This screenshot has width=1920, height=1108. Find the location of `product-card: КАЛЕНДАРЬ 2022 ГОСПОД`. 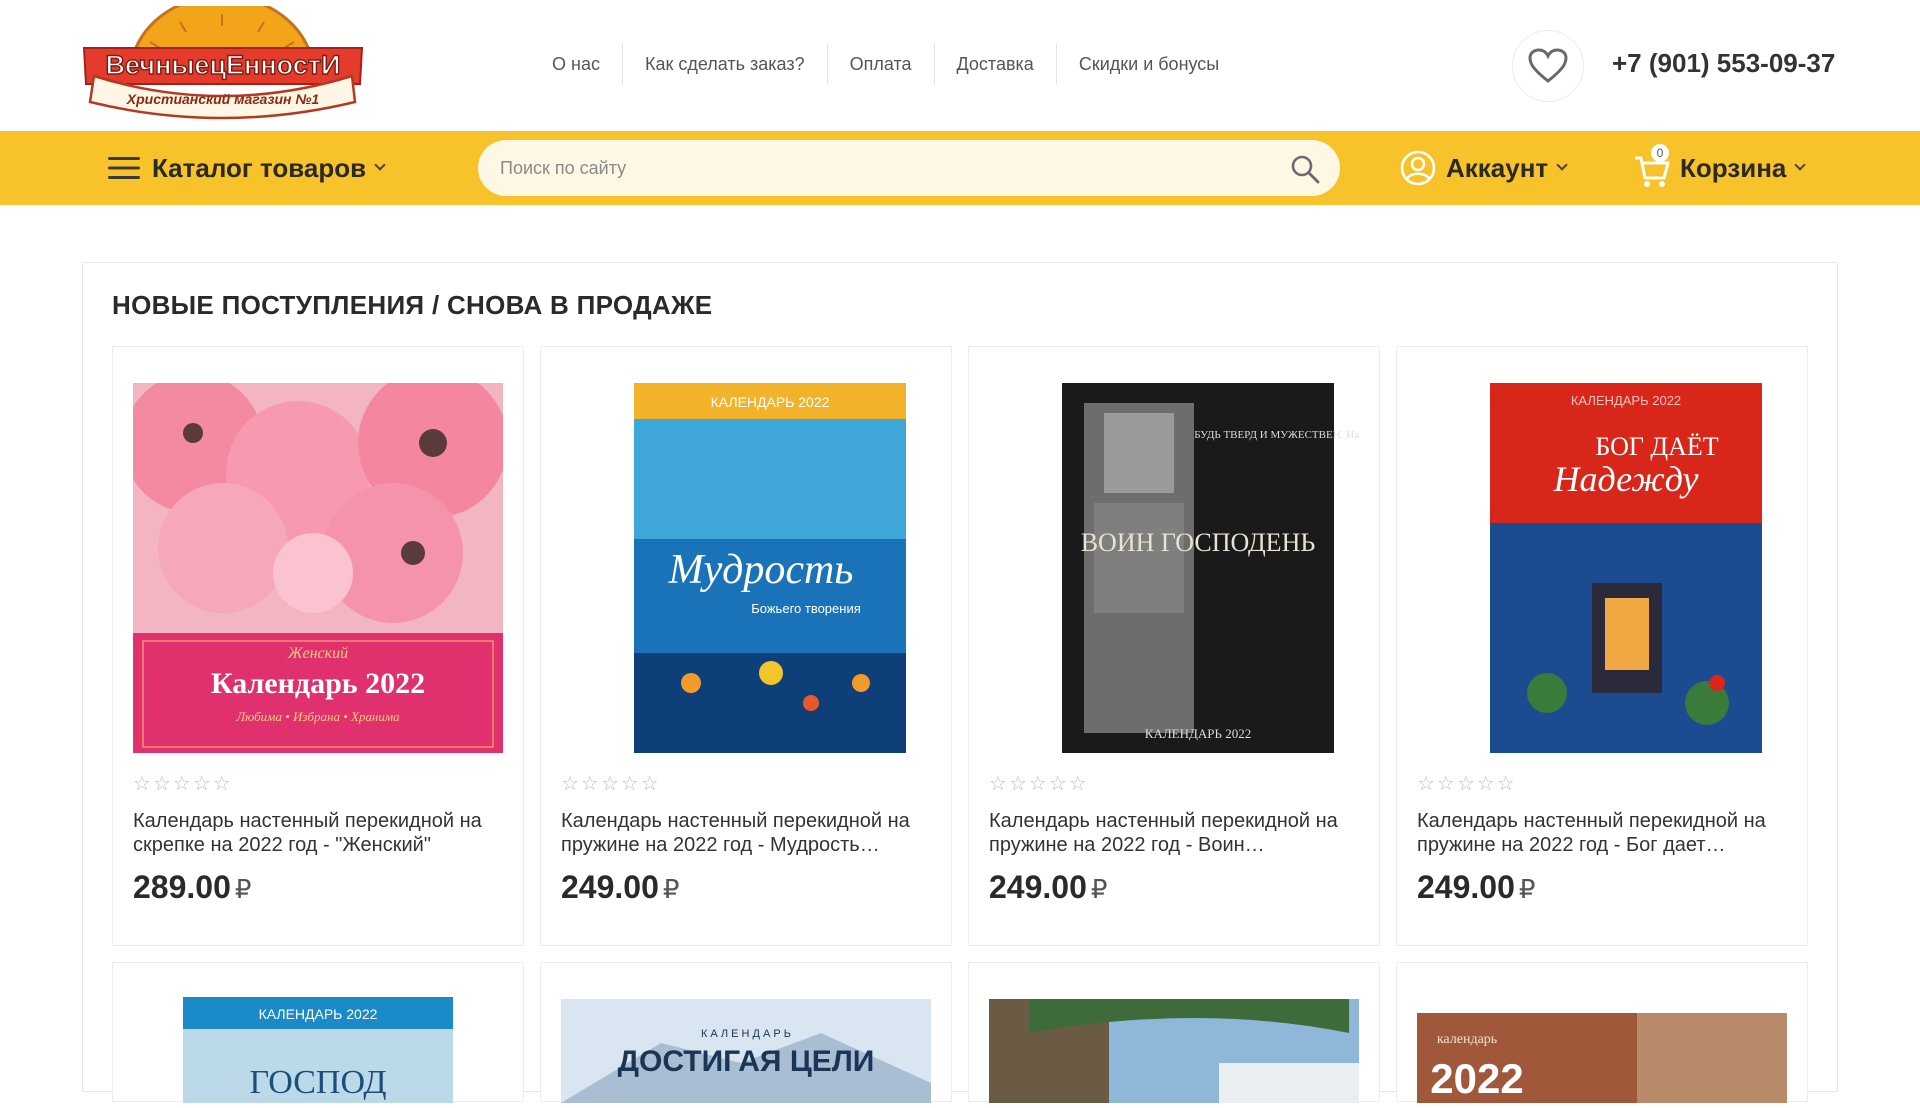

product-card: КАЛЕНДАРЬ 2022 ГОСПОД is located at coordinates (318, 1032).